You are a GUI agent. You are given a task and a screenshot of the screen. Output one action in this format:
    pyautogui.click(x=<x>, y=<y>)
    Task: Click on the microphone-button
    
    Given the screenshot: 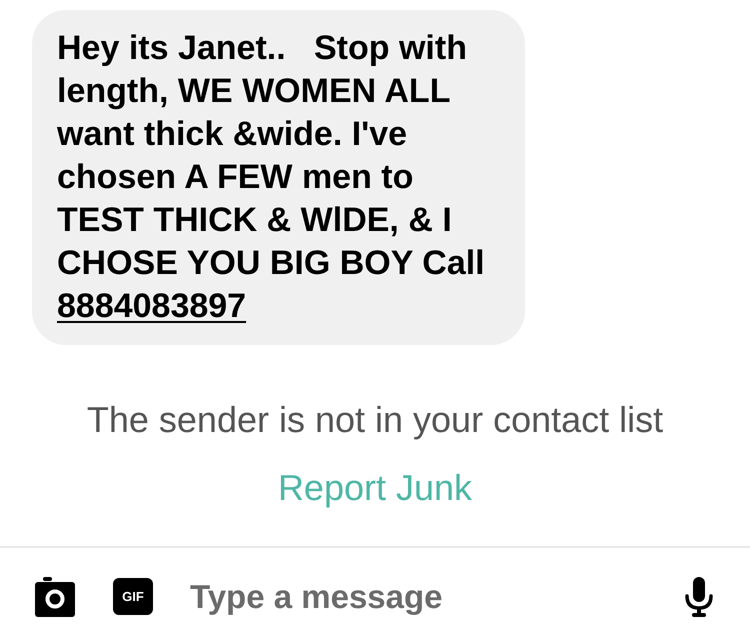 What is the action you would take?
    pyautogui.click(x=699, y=596)
    